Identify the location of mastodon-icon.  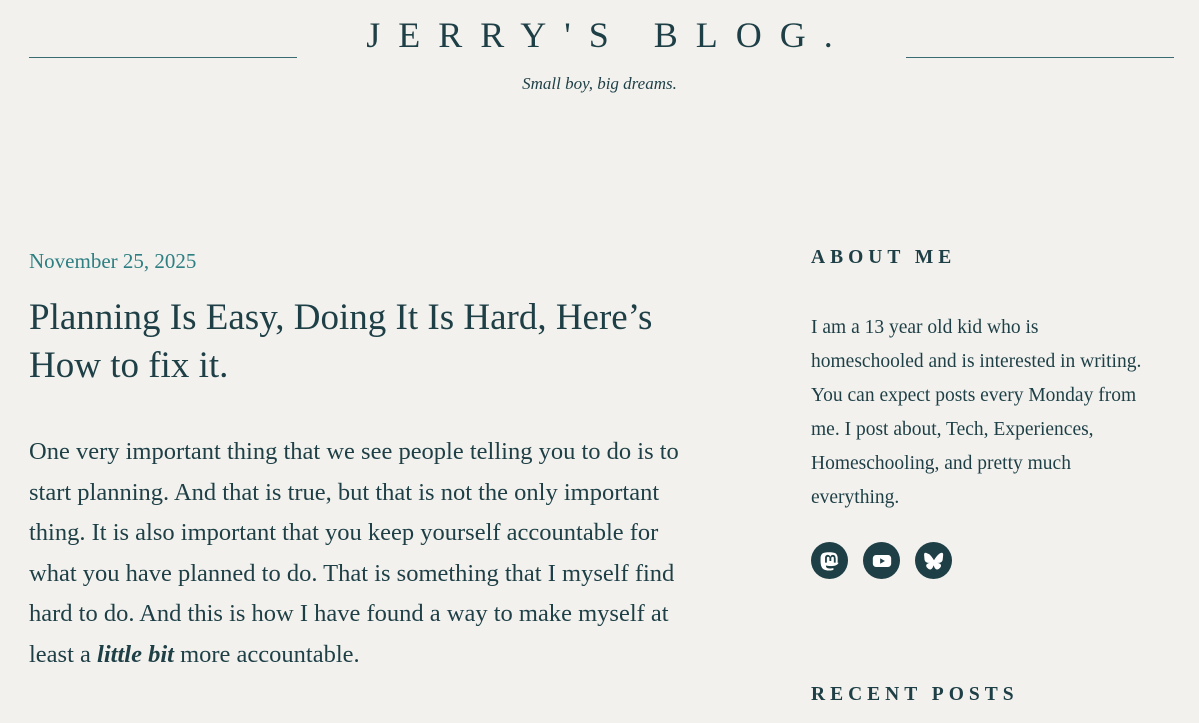
(829, 561).